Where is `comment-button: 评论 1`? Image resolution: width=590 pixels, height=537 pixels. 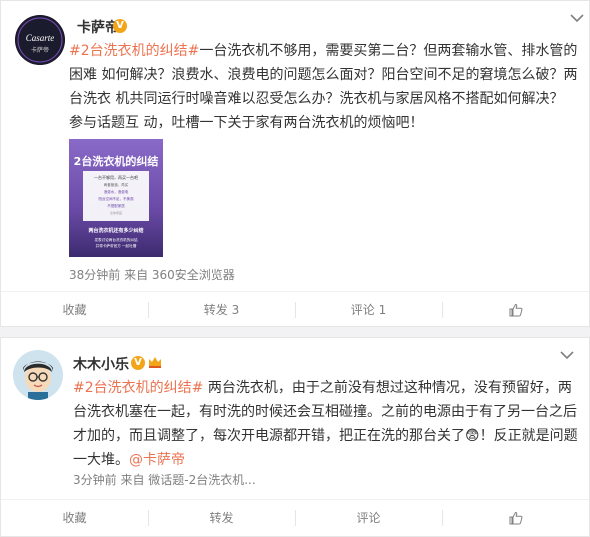
comment-button: 评论 1 is located at coordinates (368, 309).